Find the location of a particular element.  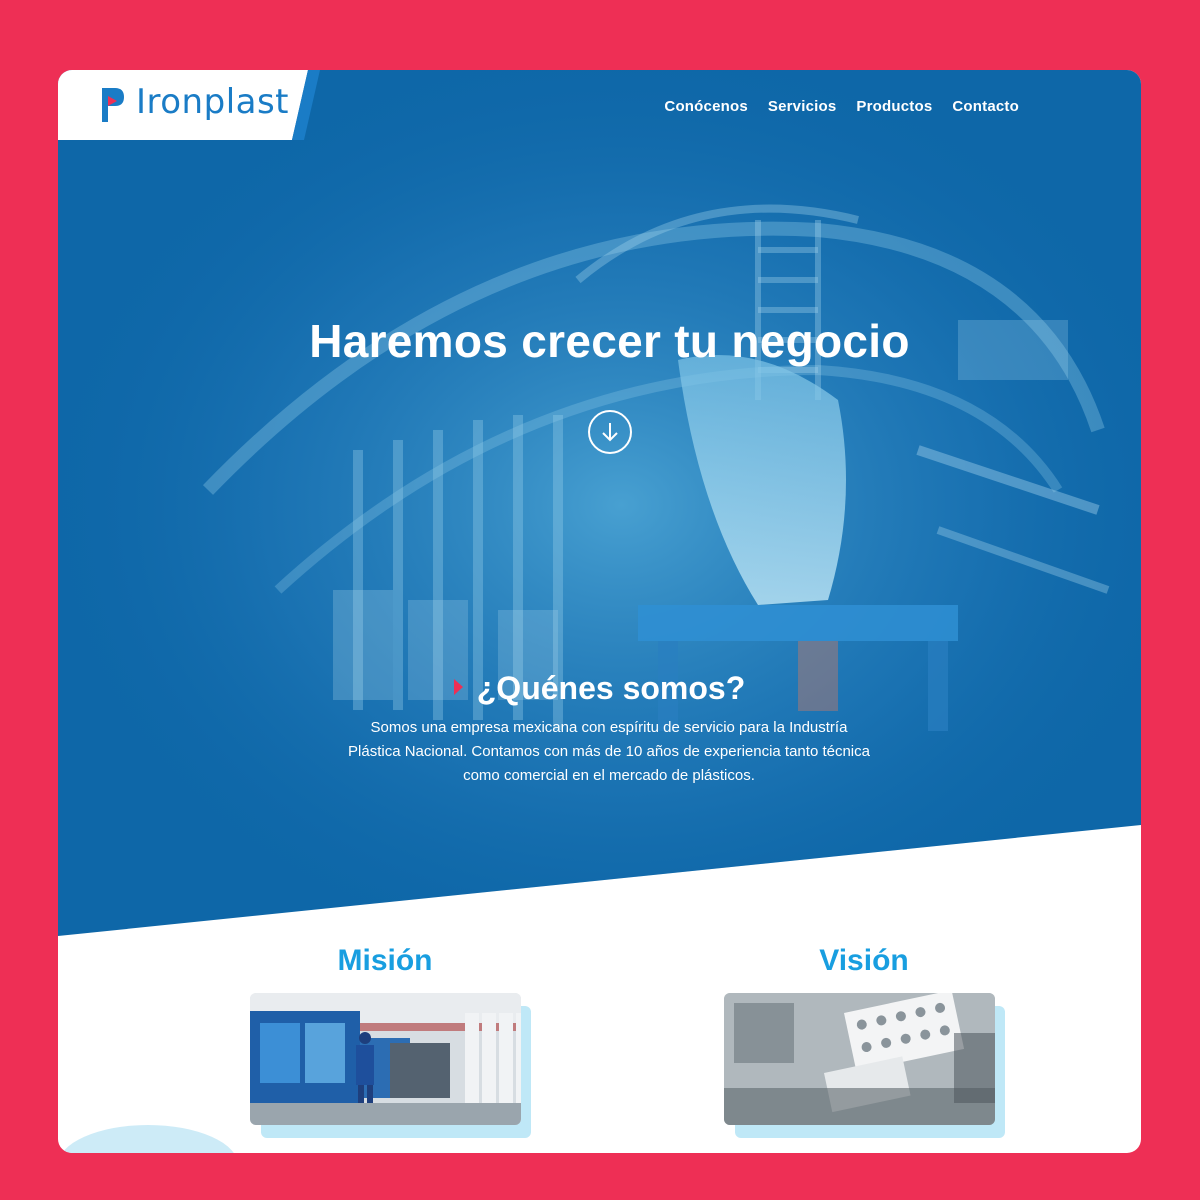

brand-name: Ironplast is located at coordinates (212, 102).